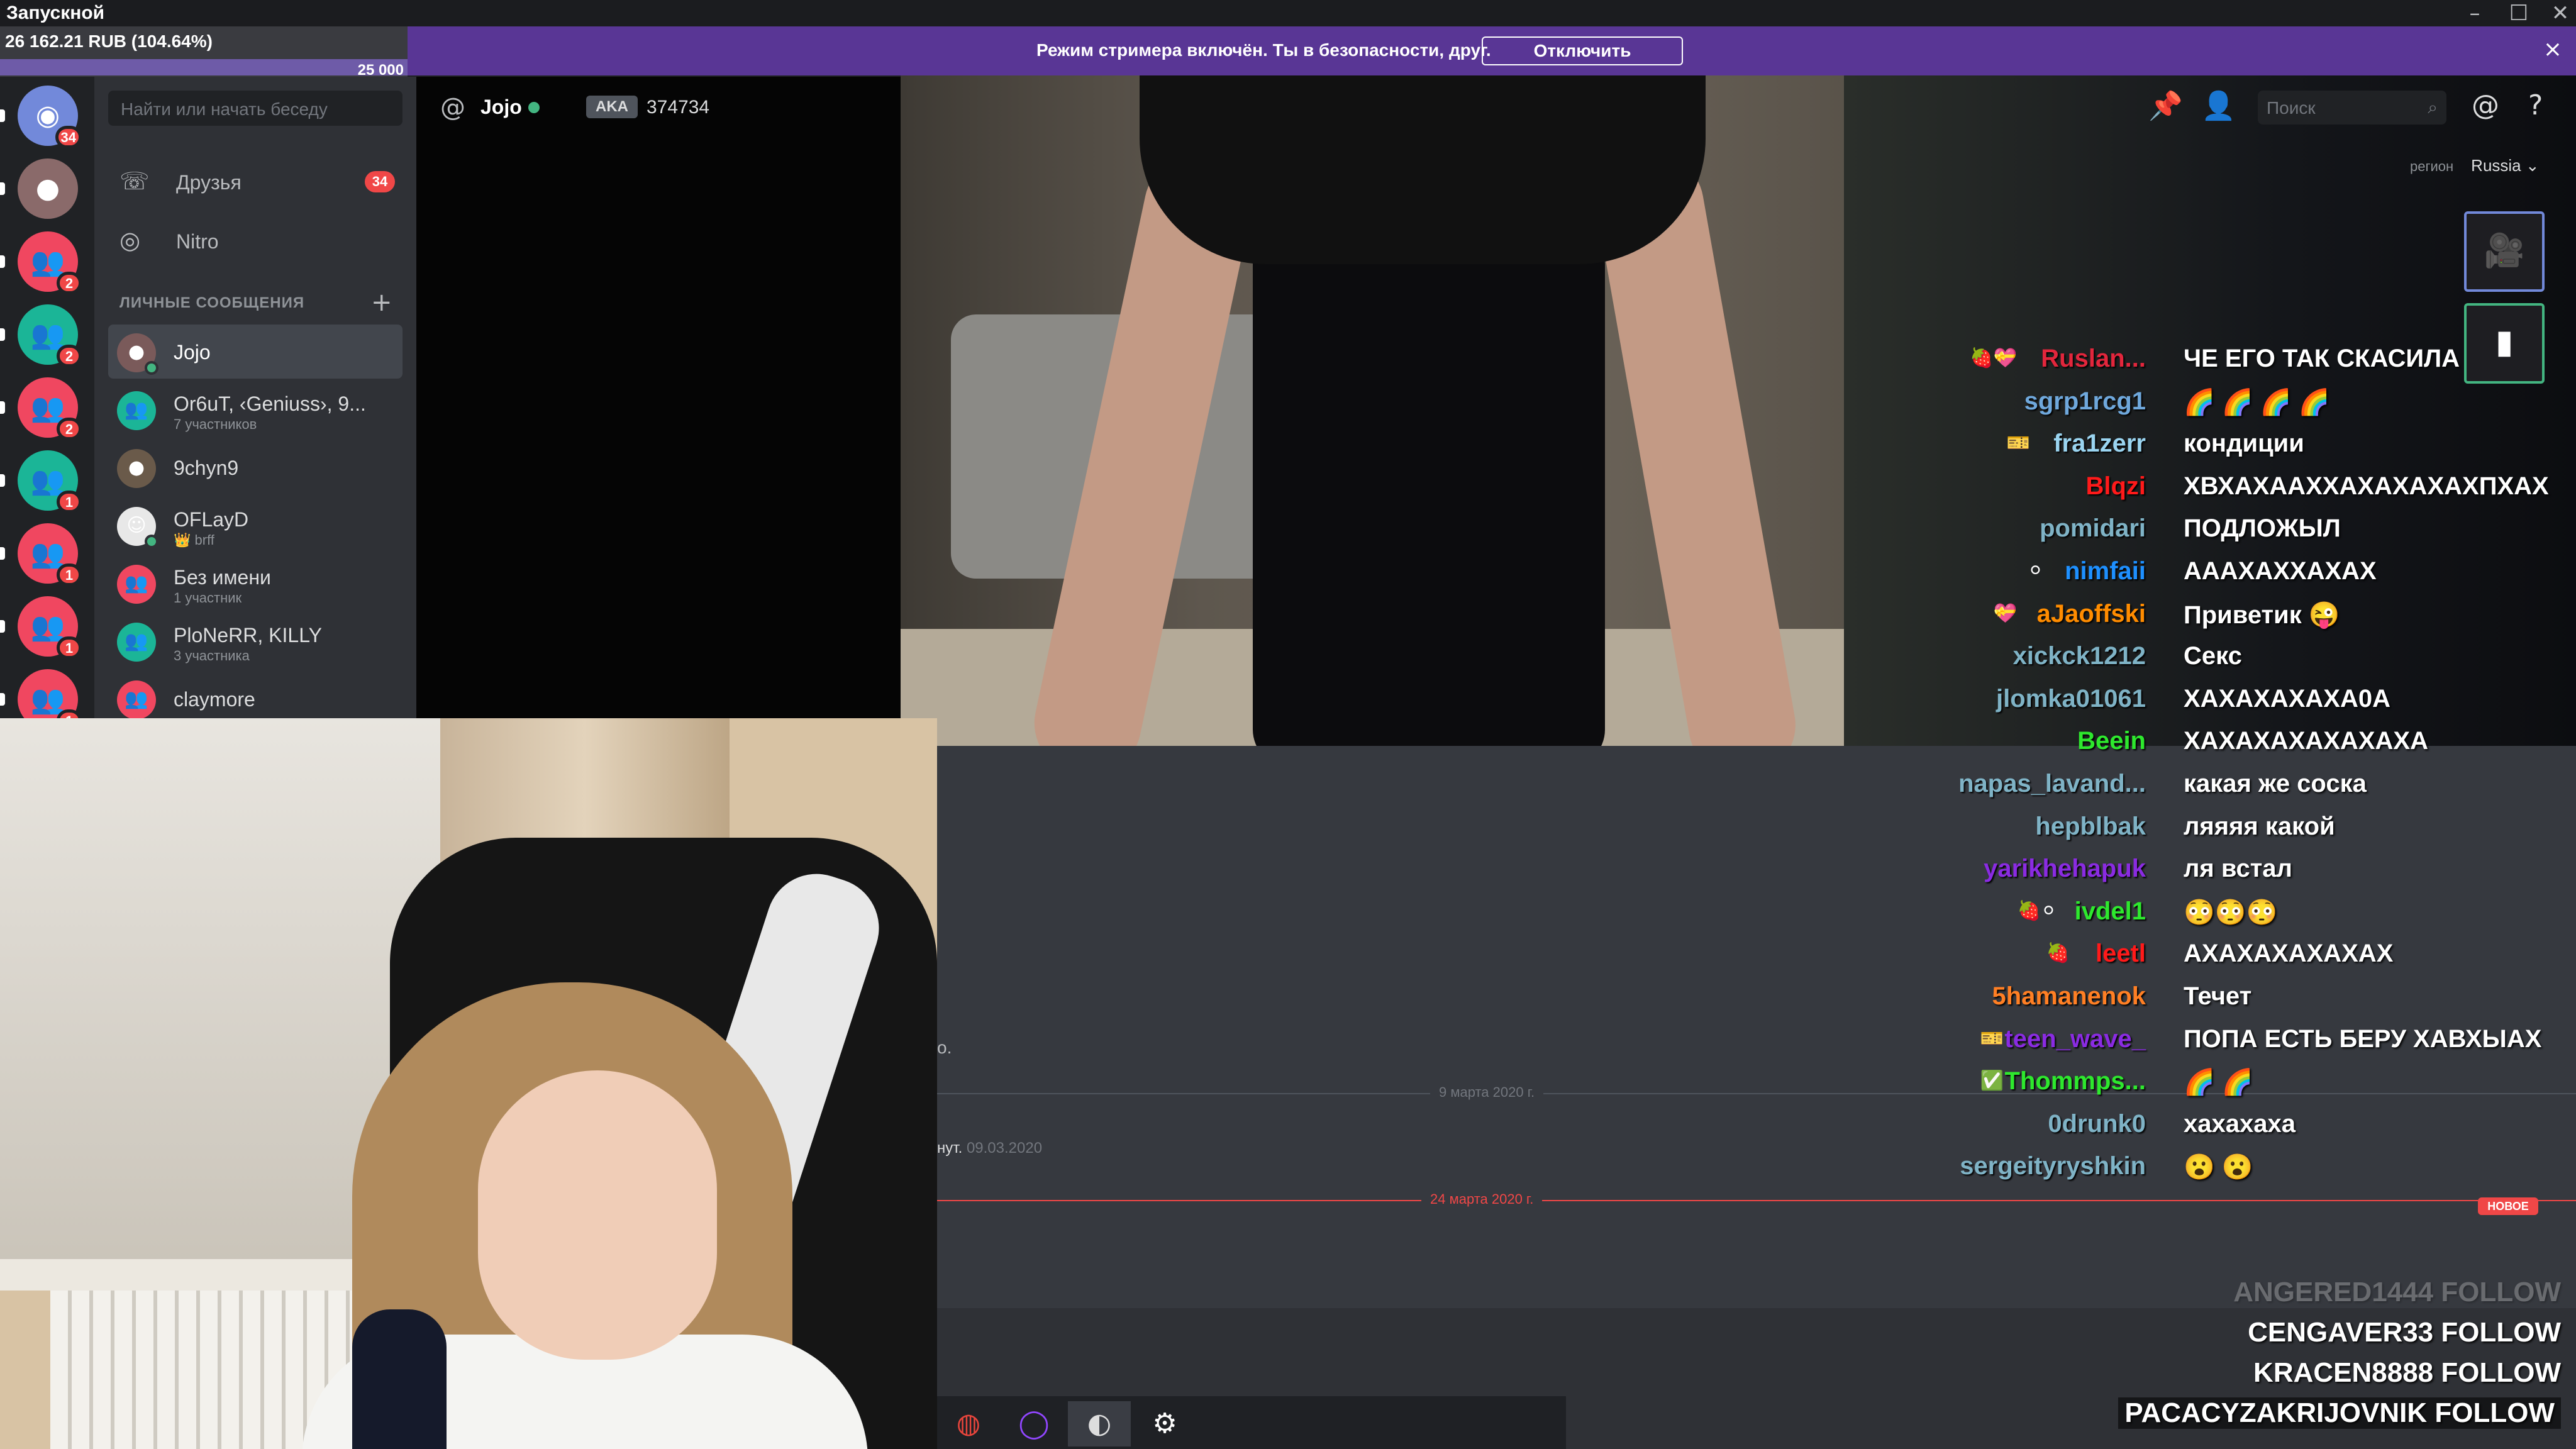 This screenshot has height=1449, width=2576. Describe the element at coordinates (134, 181) in the screenshot. I see `friends-icon: ☏` at that location.